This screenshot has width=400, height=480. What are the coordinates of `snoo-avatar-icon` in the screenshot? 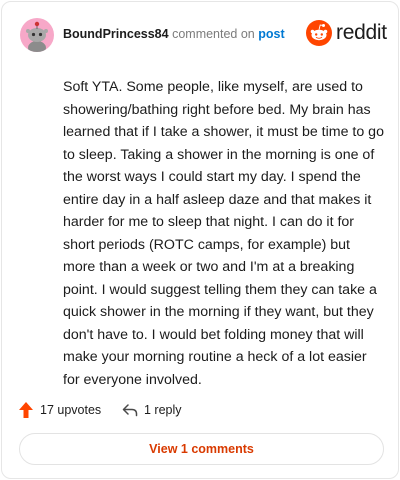 It's located at (37, 36).